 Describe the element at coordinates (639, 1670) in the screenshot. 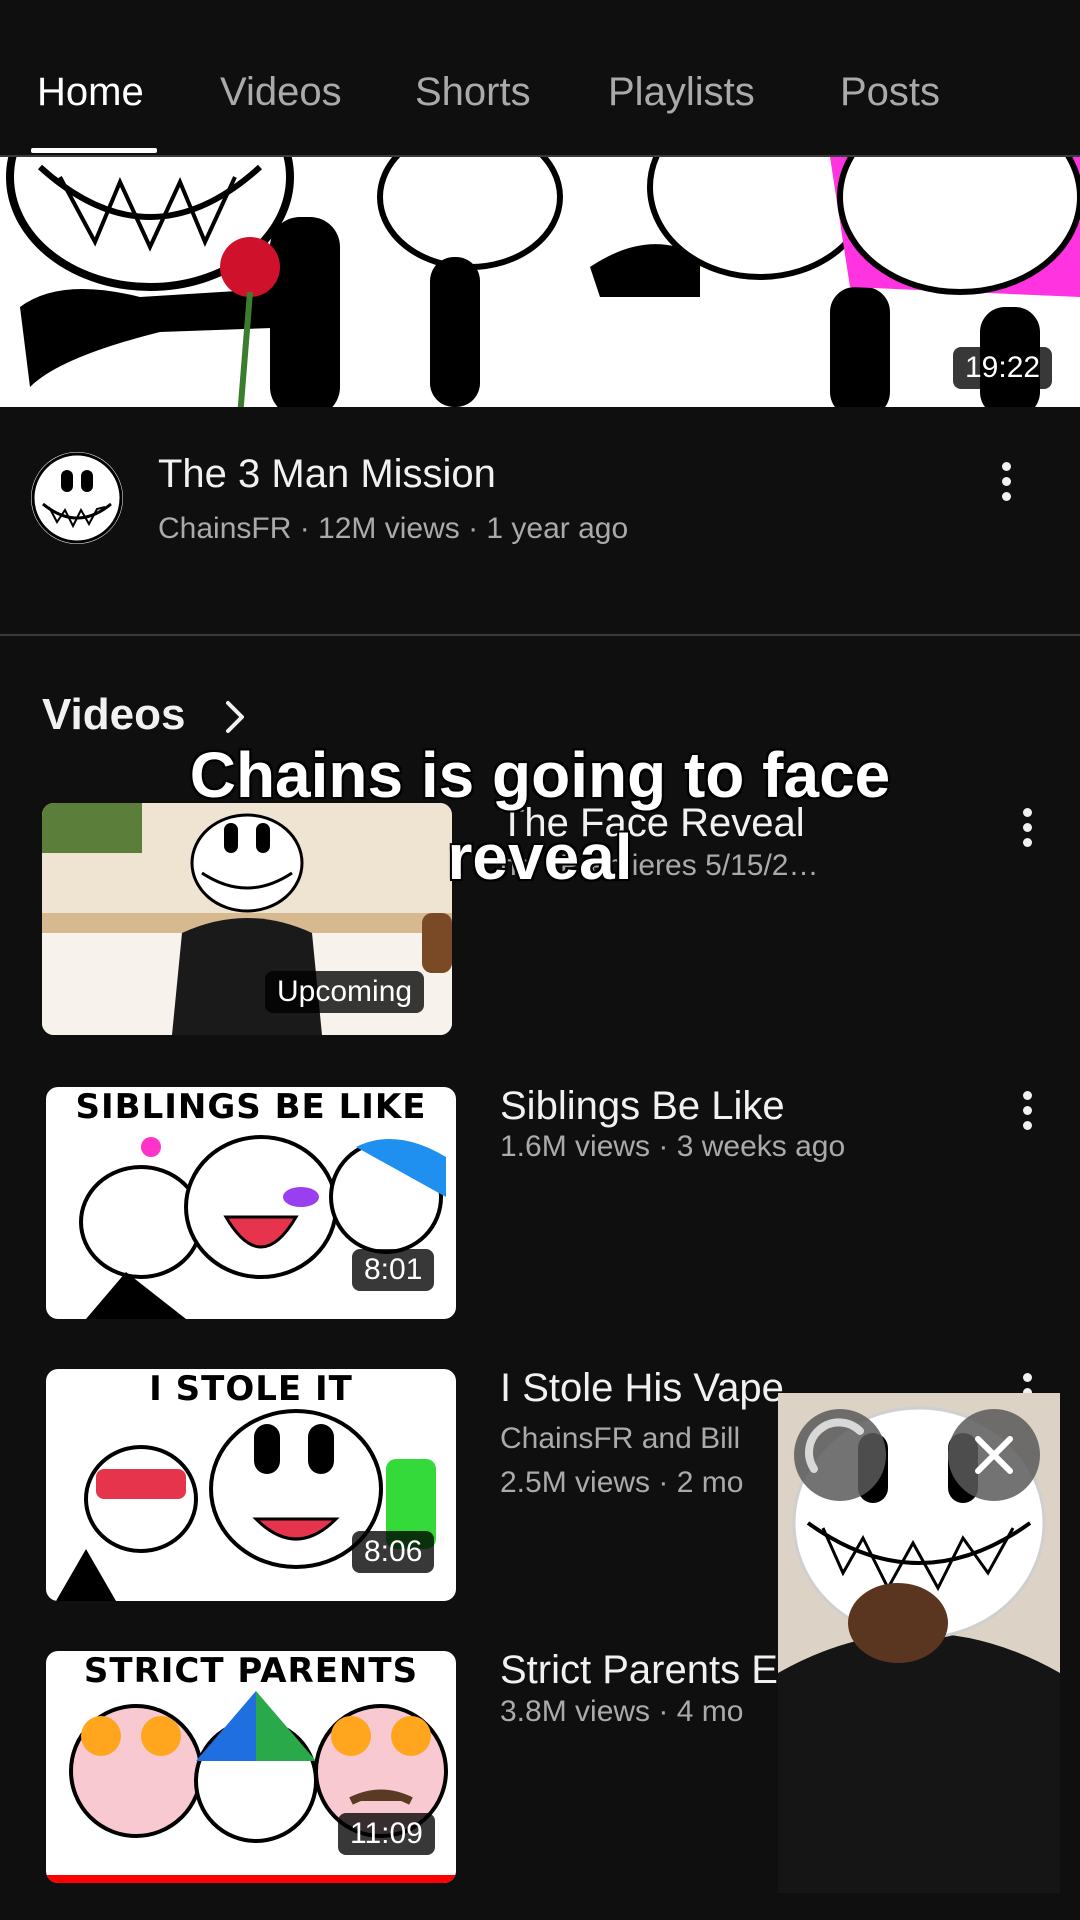

I see `video-title: Strict Parents E` at that location.